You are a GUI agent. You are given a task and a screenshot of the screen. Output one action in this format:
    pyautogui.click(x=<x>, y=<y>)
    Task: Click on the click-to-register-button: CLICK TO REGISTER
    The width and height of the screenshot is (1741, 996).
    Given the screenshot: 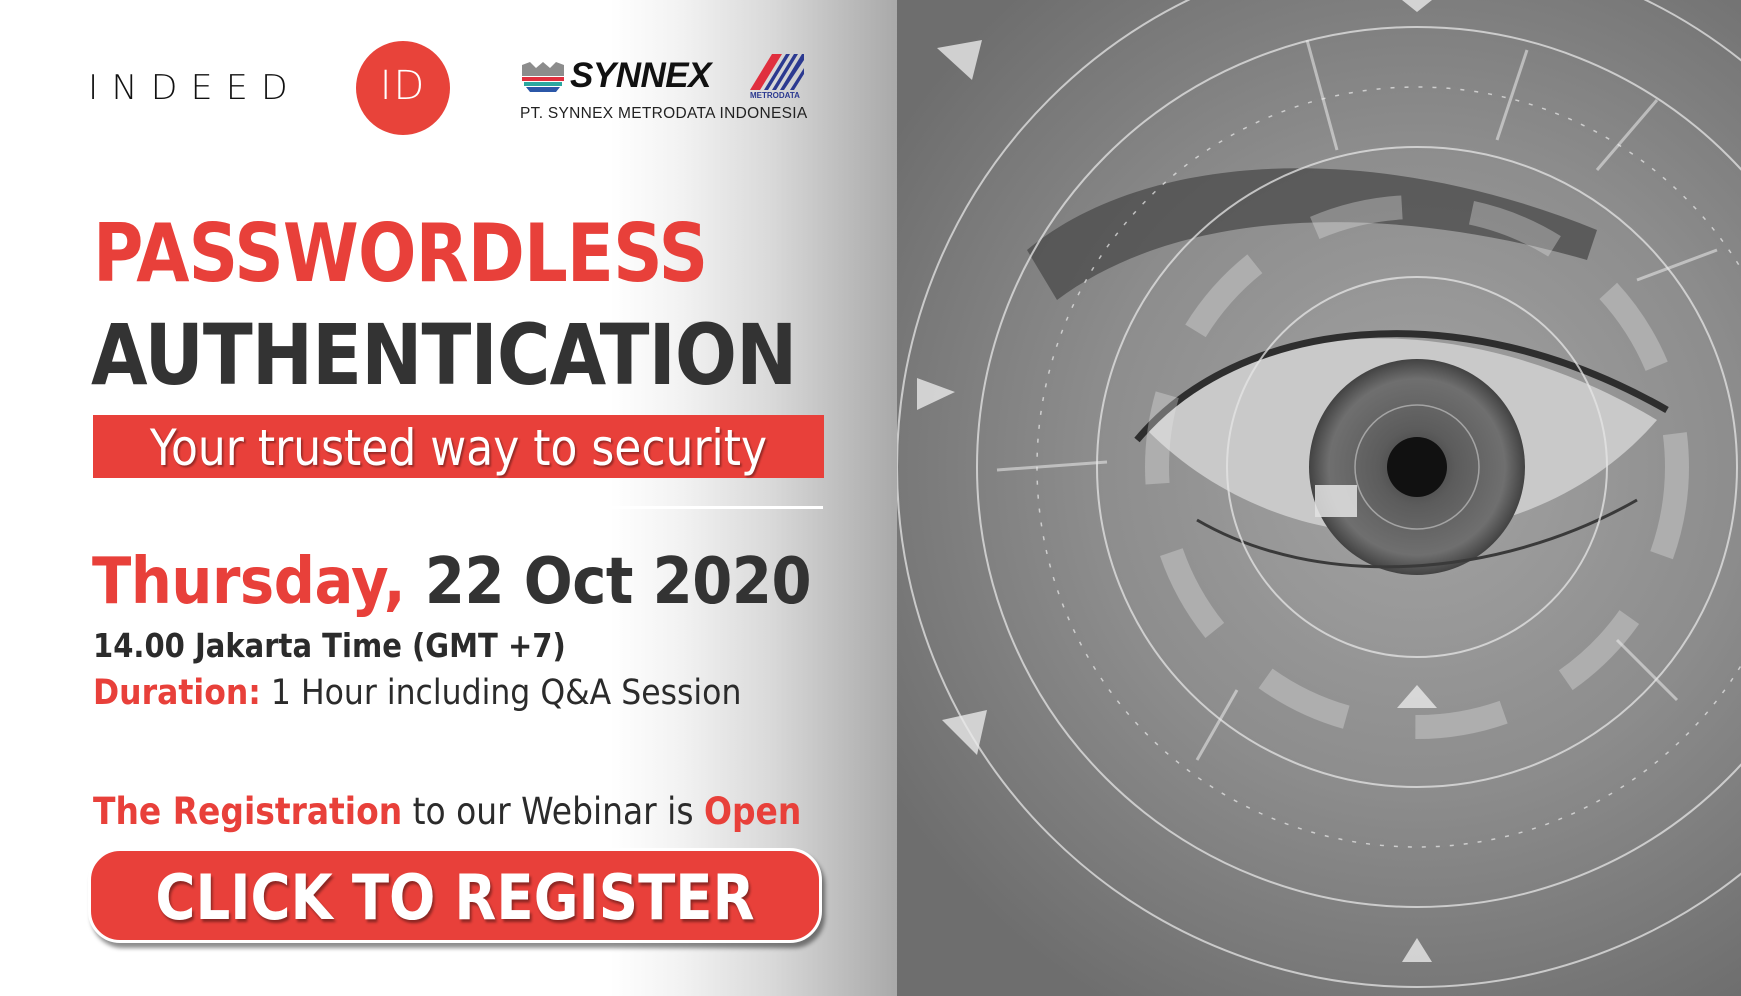 What is the action you would take?
    pyautogui.click(x=455, y=895)
    